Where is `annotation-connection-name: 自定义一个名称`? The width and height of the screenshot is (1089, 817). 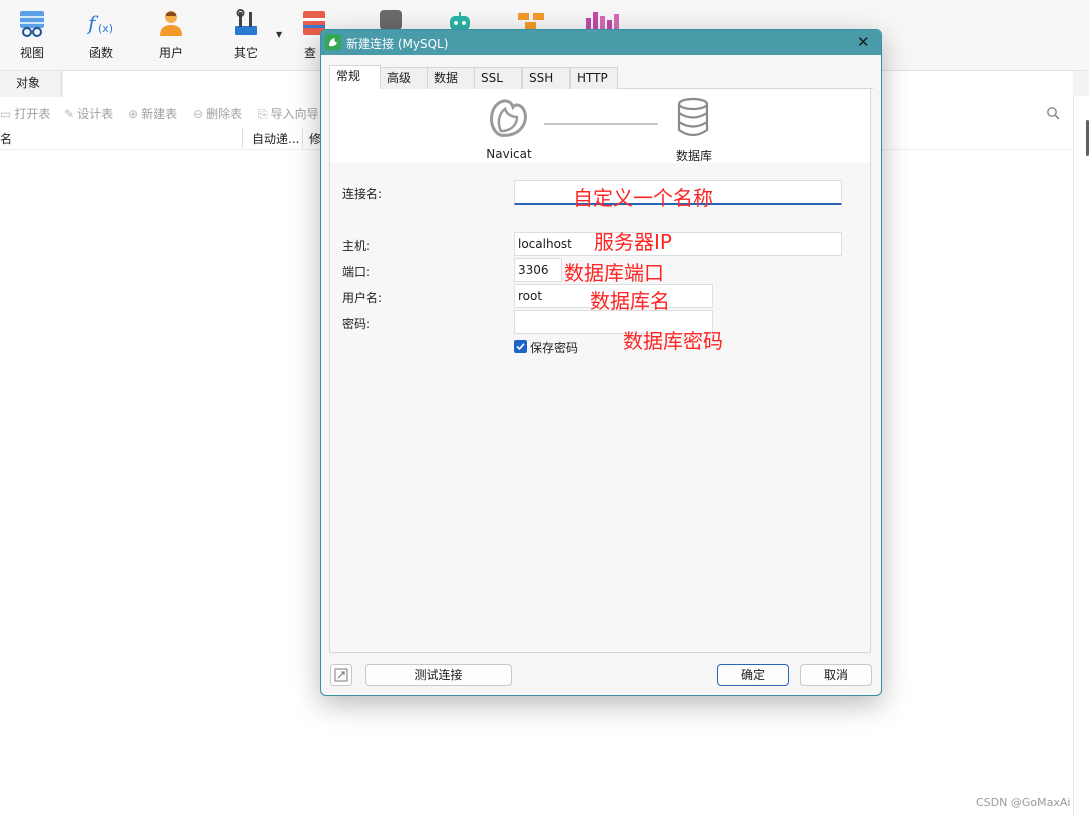 annotation-connection-name: 自定义一个名称 is located at coordinates (643, 198).